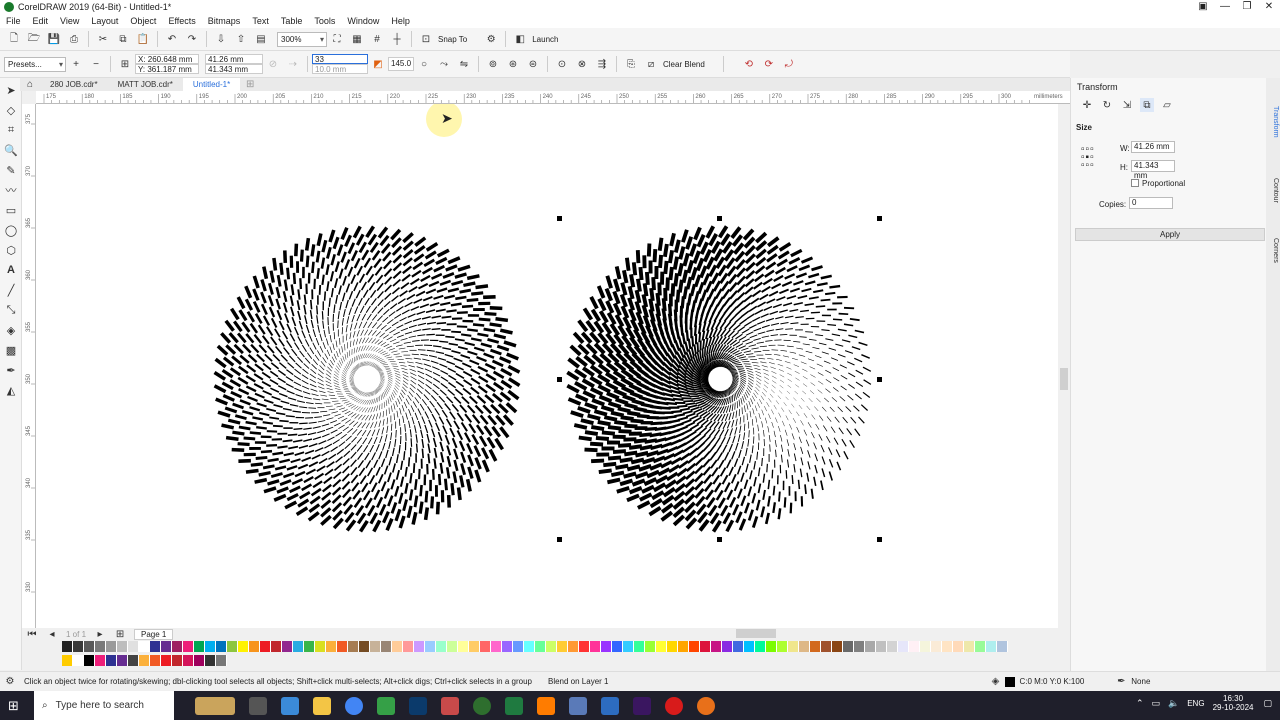 Image resolution: width=1280 pixels, height=720 pixels. Describe the element at coordinates (192, 39) in the screenshot. I see `redo-icon: ↷` at that location.